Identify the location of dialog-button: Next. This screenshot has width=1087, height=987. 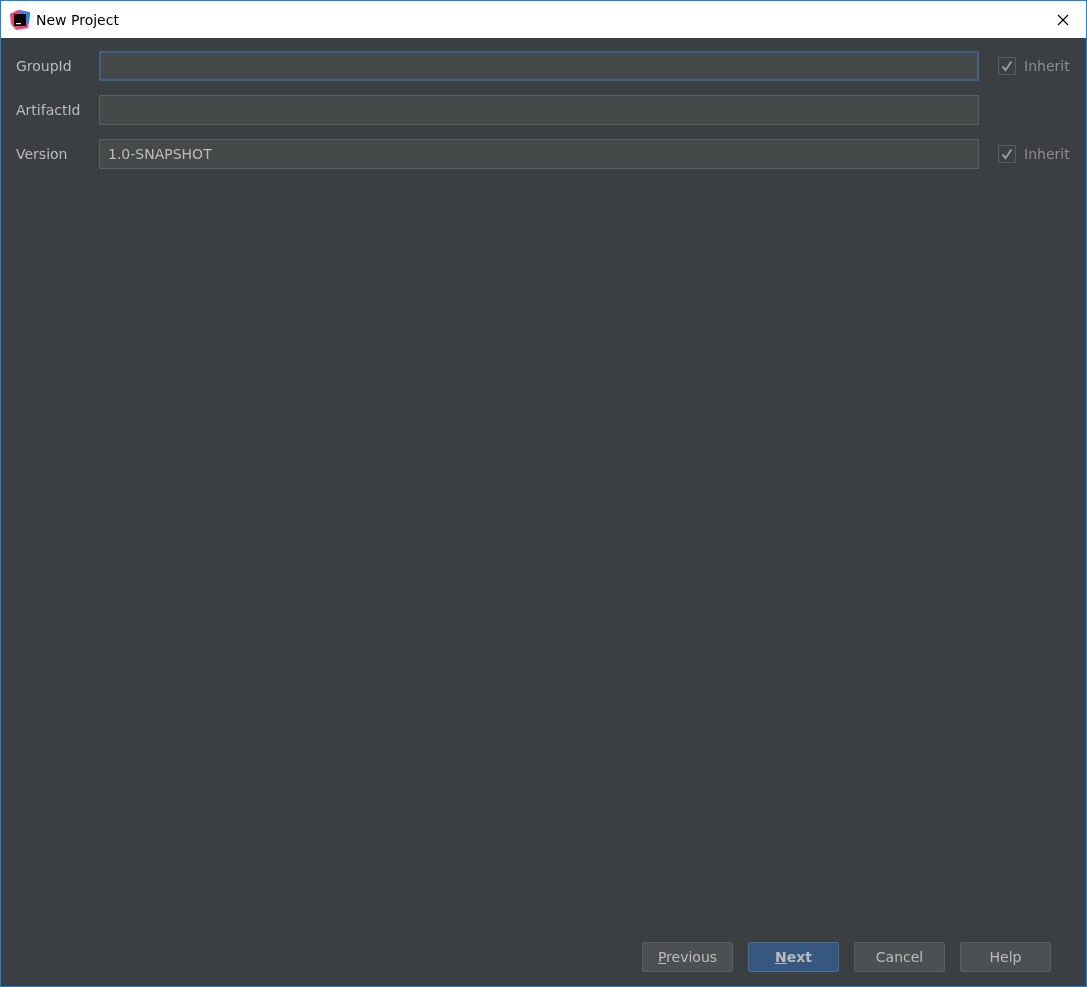
(793, 957).